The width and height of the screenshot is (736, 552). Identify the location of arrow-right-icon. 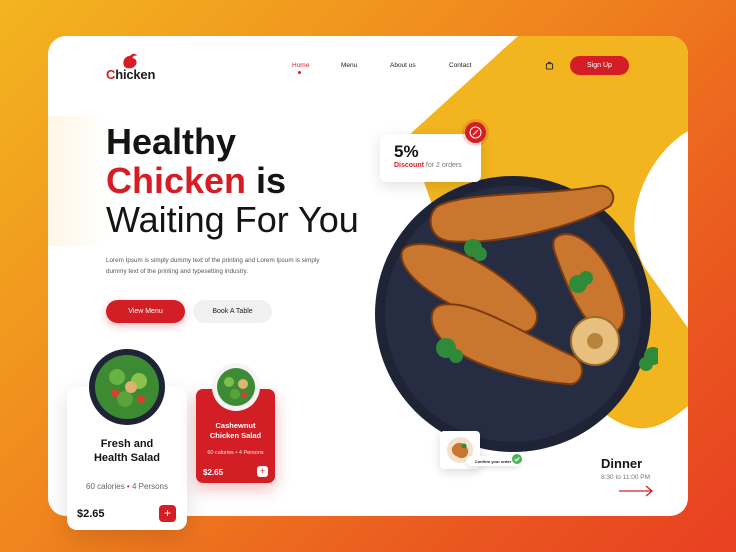
(636, 491).